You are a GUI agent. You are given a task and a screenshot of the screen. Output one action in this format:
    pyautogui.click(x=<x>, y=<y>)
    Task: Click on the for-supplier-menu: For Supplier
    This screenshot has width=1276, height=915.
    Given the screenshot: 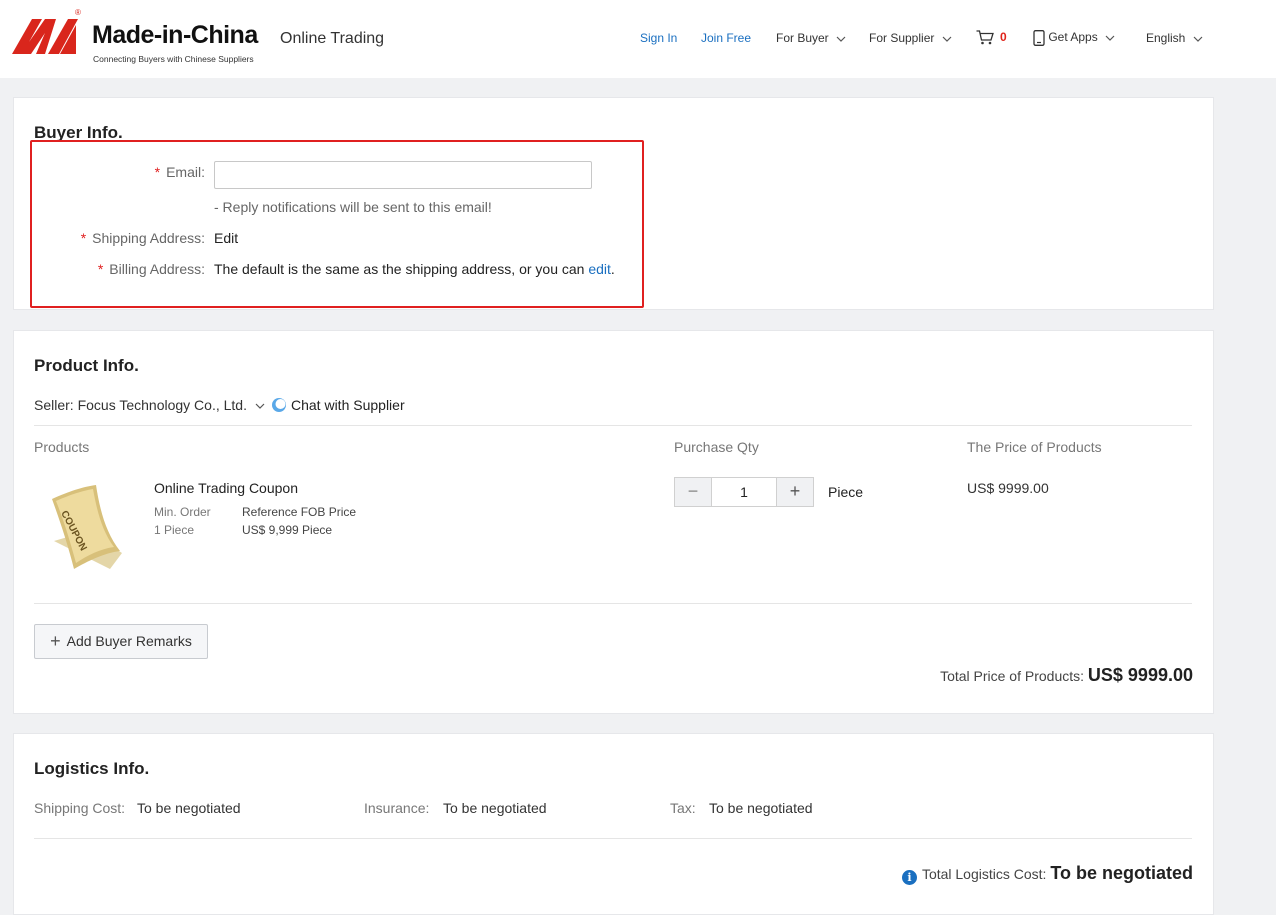 What is the action you would take?
    pyautogui.click(x=910, y=38)
    